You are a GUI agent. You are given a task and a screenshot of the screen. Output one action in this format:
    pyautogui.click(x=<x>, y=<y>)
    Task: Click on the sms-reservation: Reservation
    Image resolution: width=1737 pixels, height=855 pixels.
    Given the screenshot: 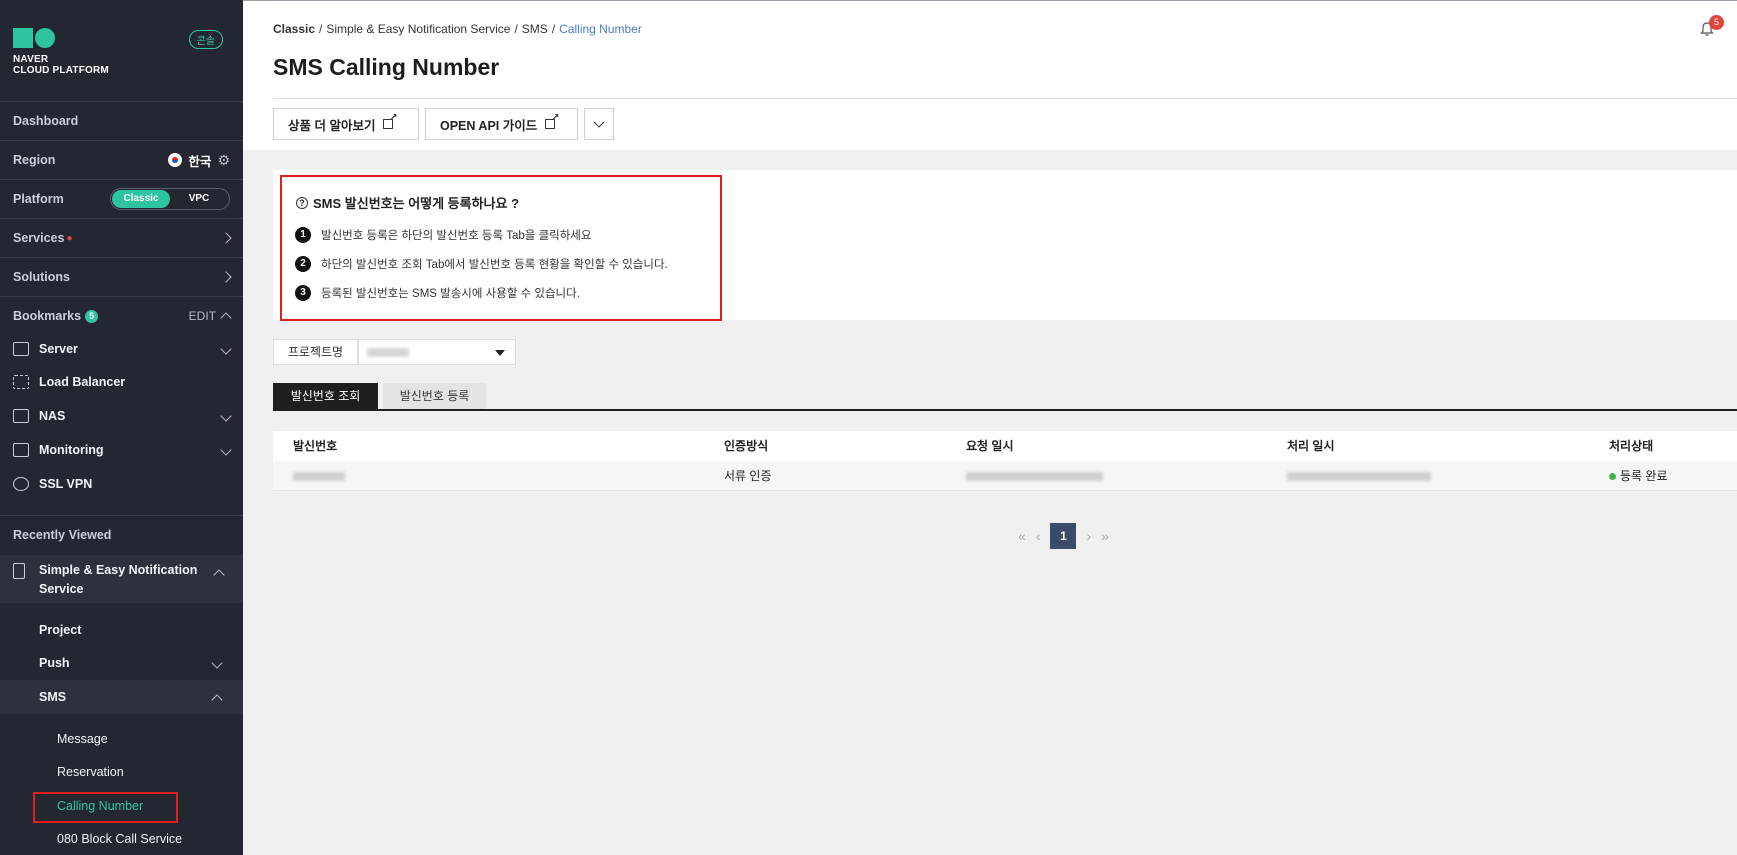 What is the action you would take?
    pyautogui.click(x=90, y=772)
    